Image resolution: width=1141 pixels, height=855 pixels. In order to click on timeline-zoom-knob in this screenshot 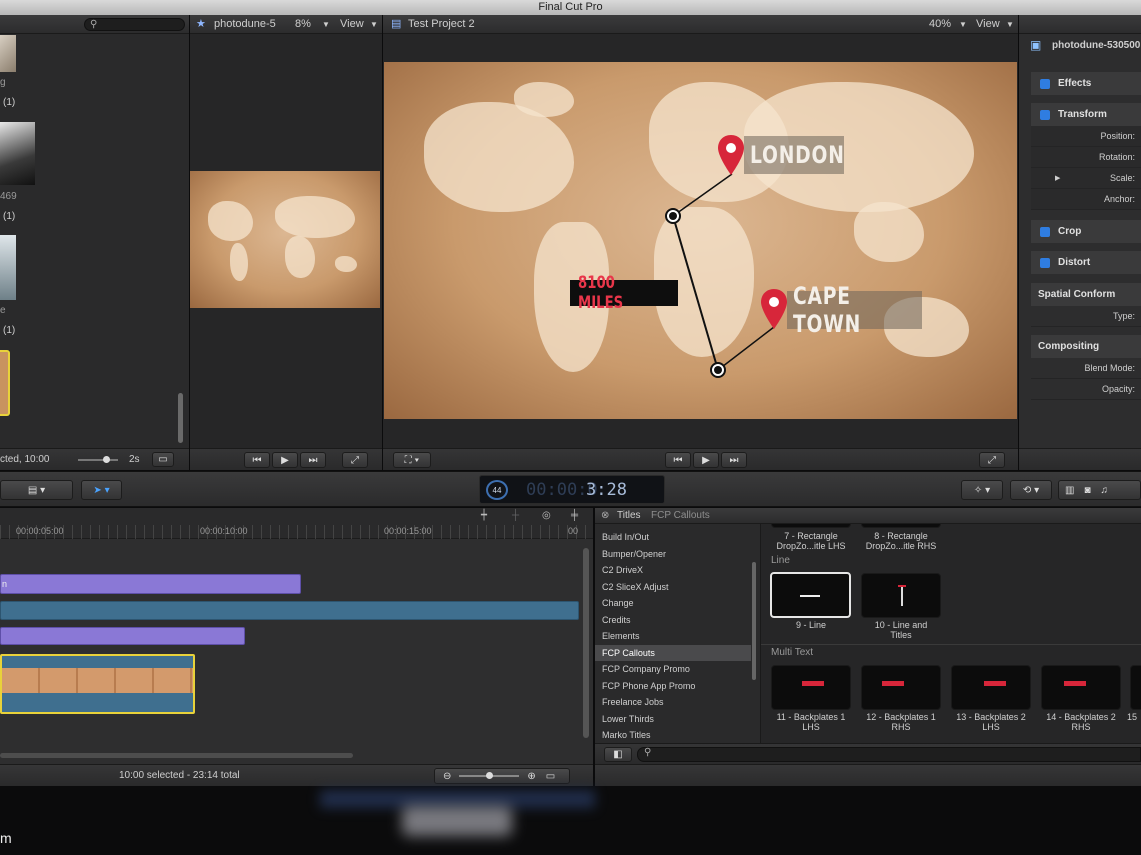, I will do `click(490, 775)`.